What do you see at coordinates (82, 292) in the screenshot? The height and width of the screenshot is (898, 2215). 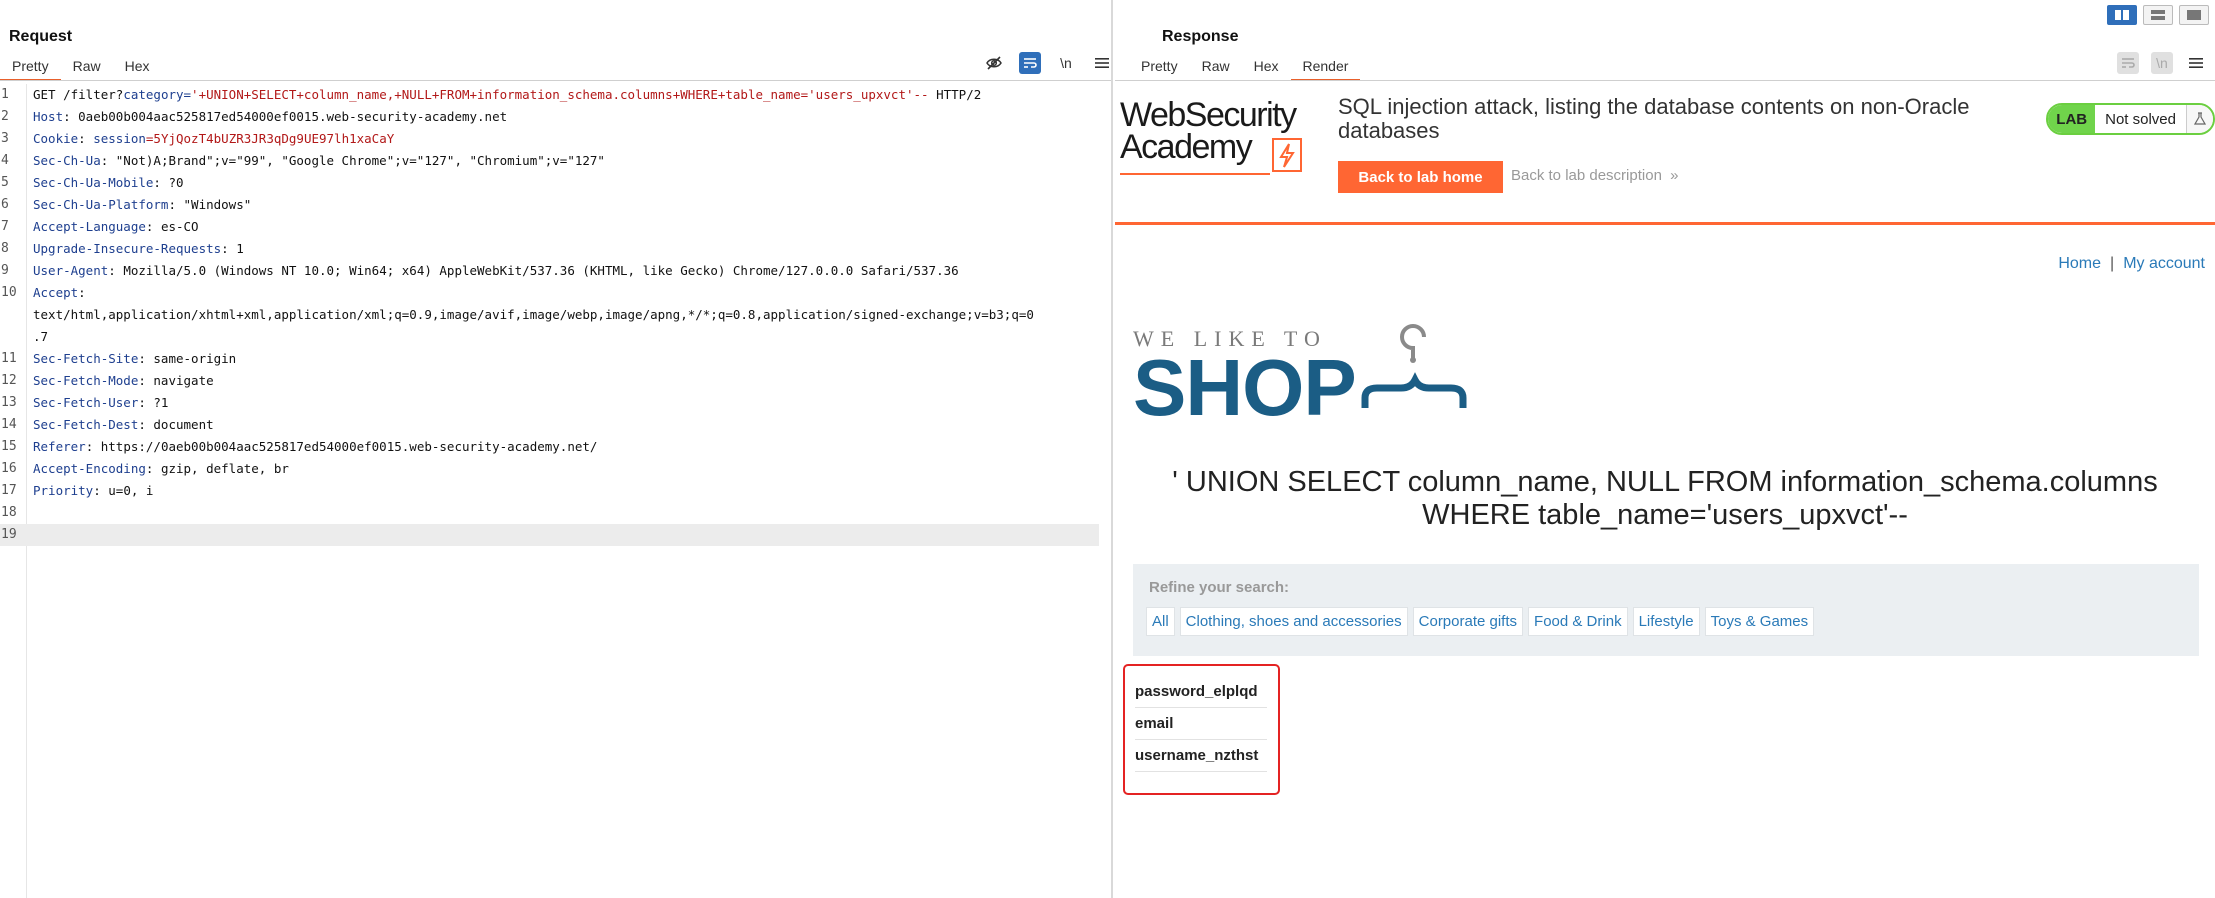 I see `line-text: :` at bounding box center [82, 292].